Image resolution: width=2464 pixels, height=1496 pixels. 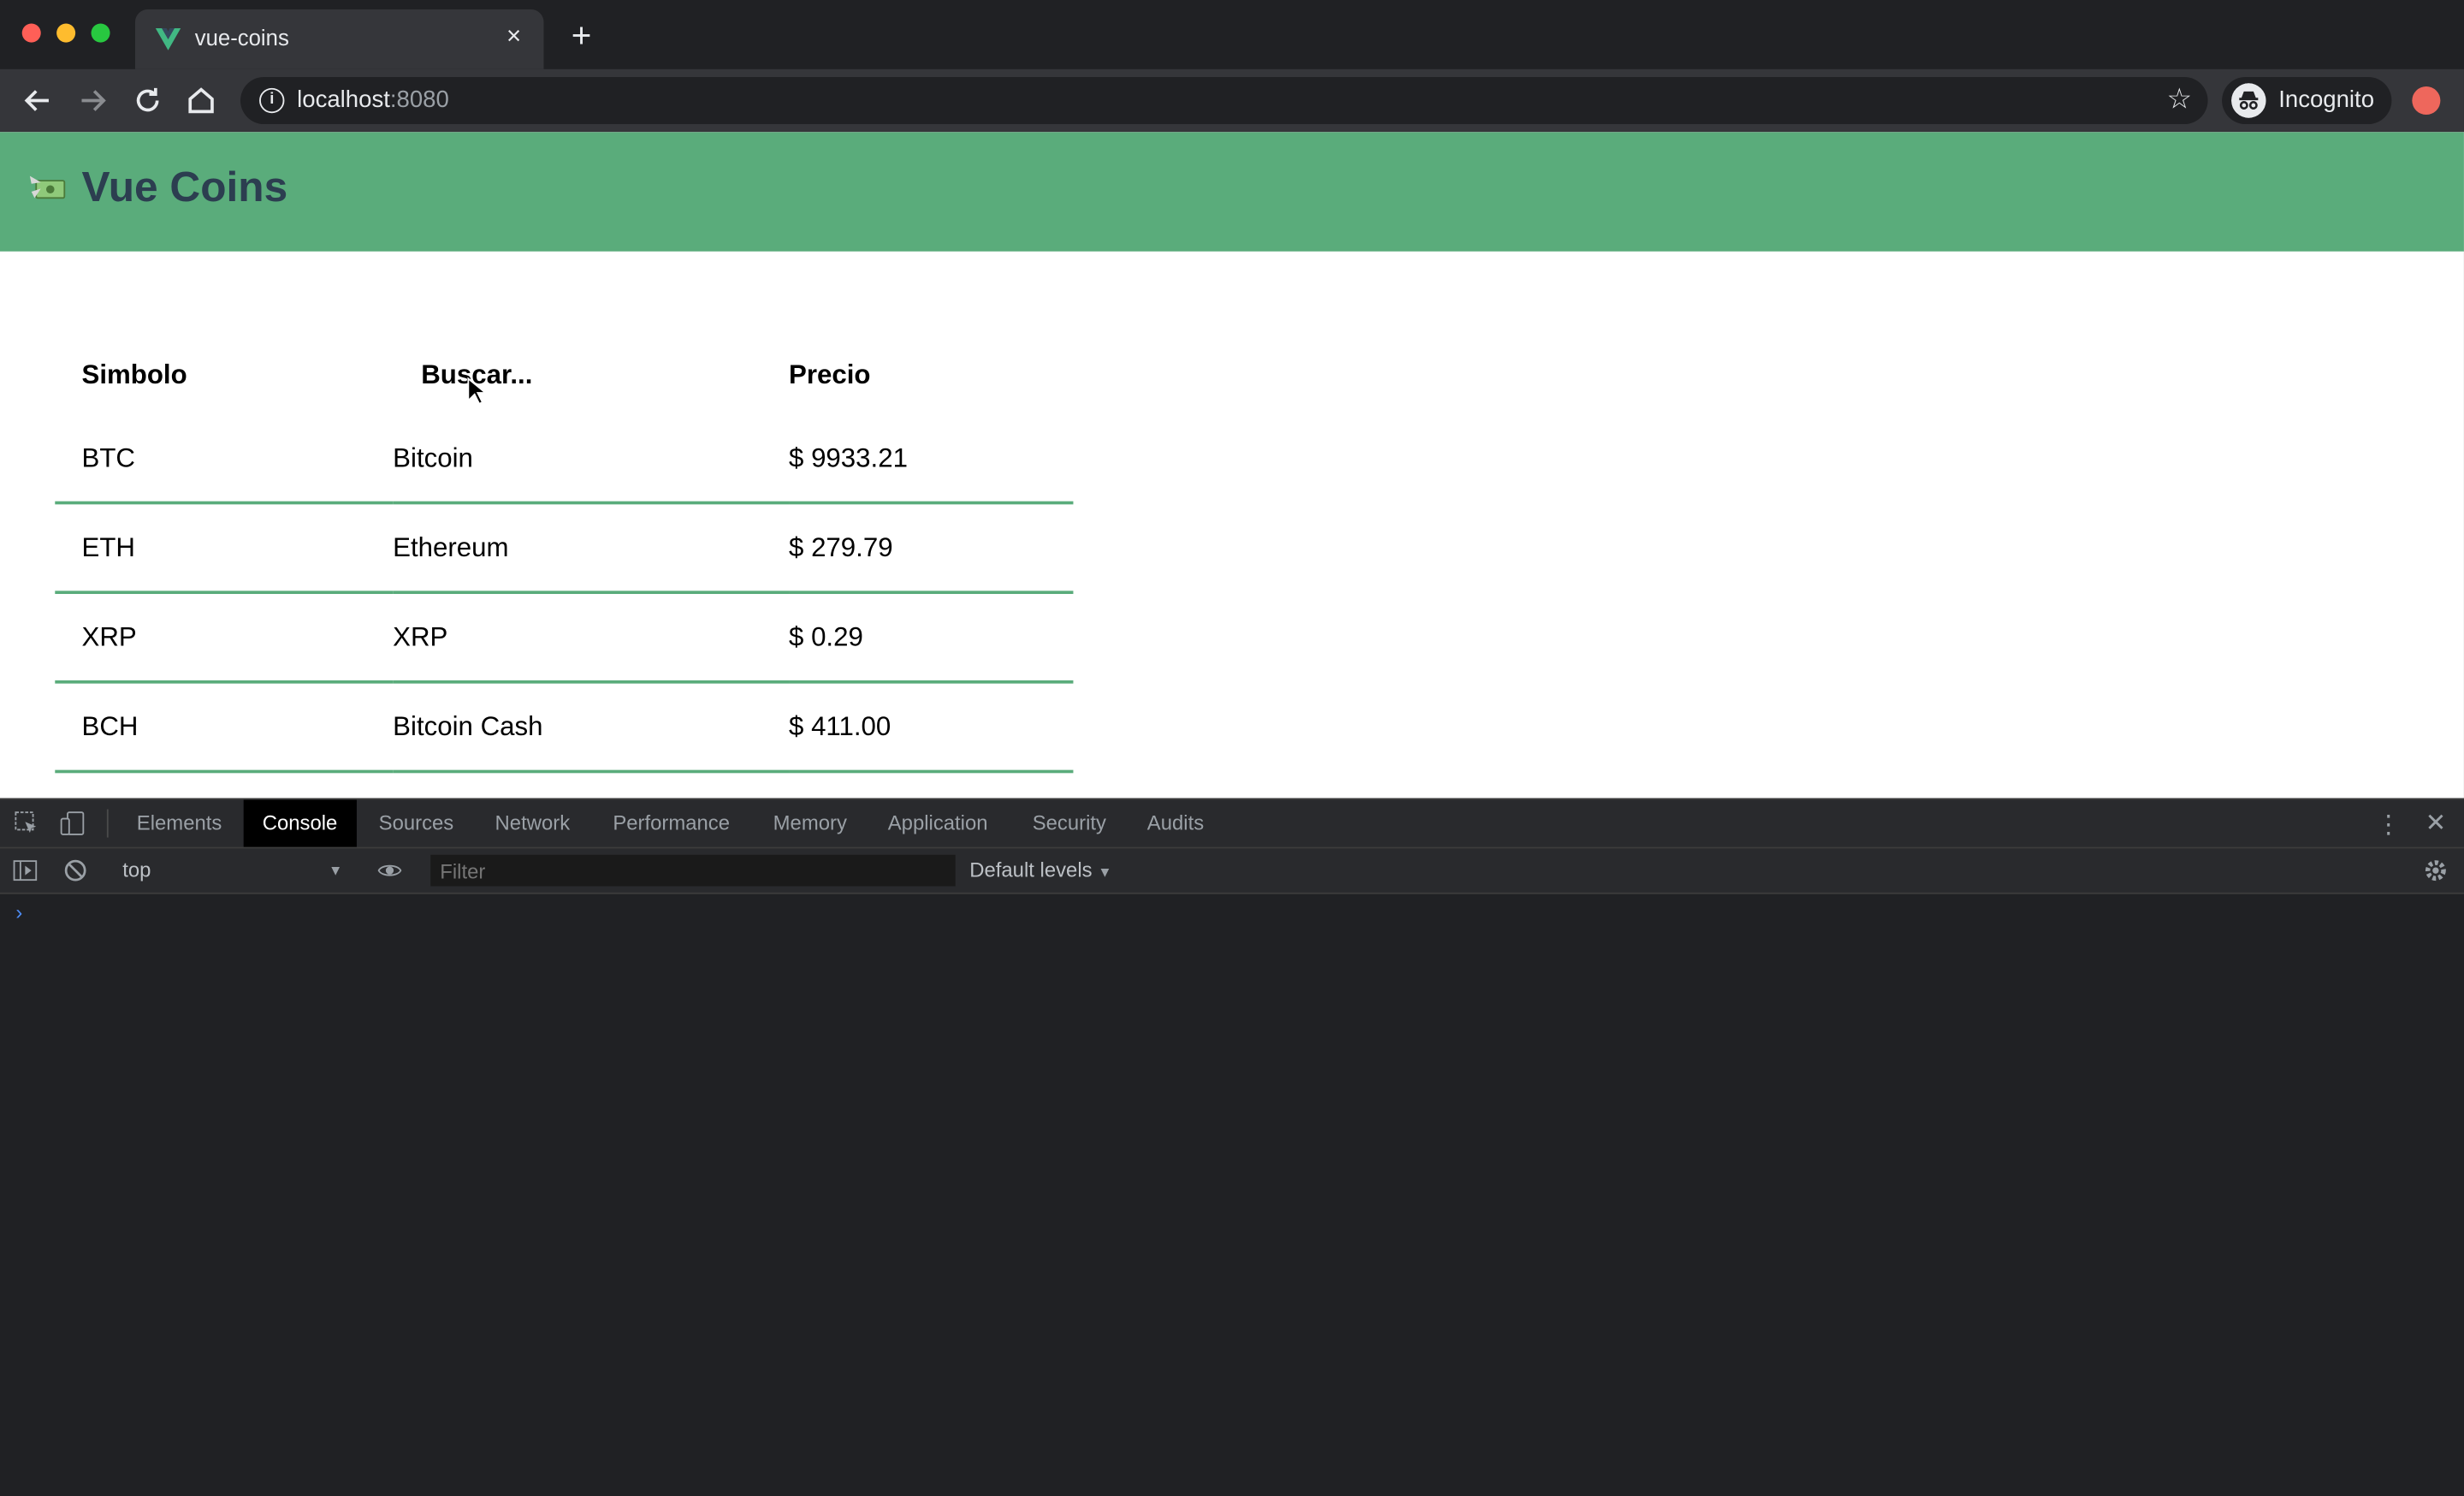 What do you see at coordinates (201, 100) in the screenshot?
I see `home-icon` at bounding box center [201, 100].